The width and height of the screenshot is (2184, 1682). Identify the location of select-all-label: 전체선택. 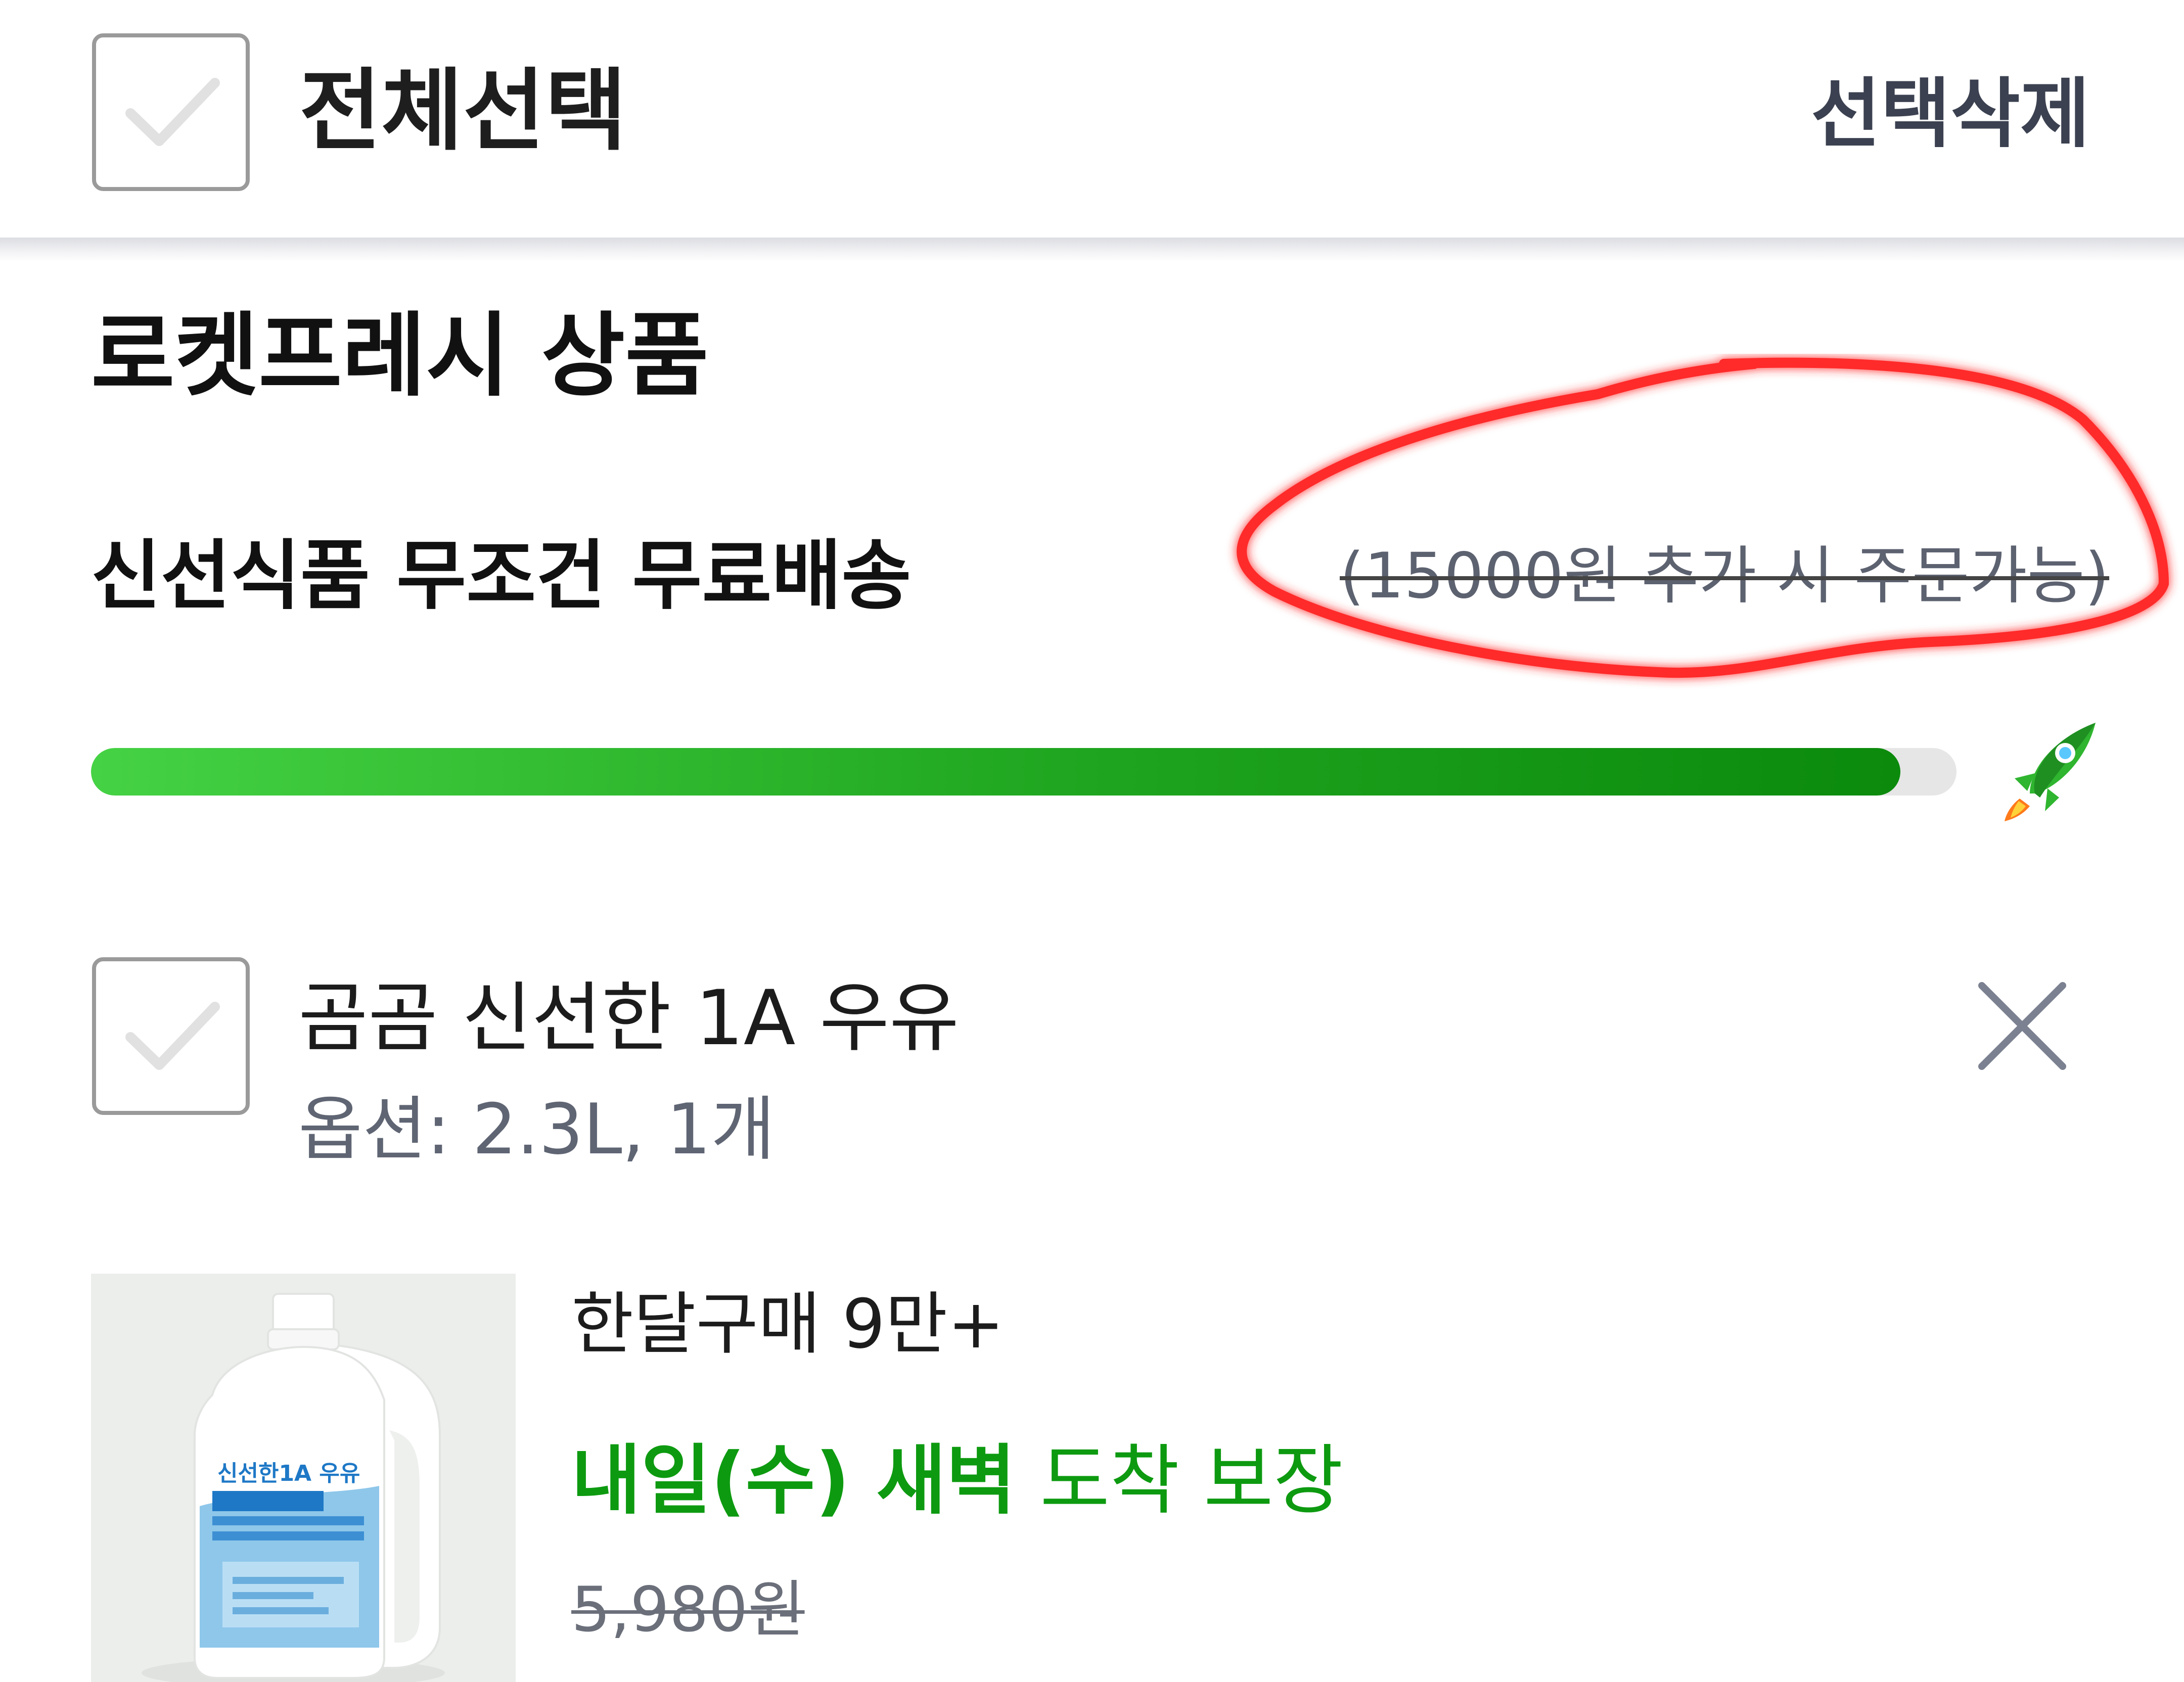
(463, 111).